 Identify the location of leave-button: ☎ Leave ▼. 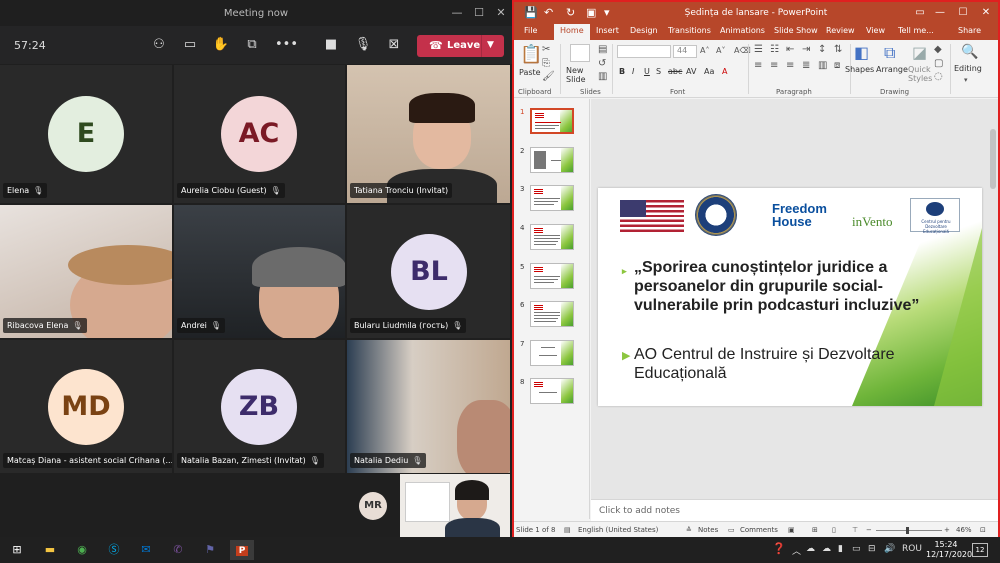
(460, 46).